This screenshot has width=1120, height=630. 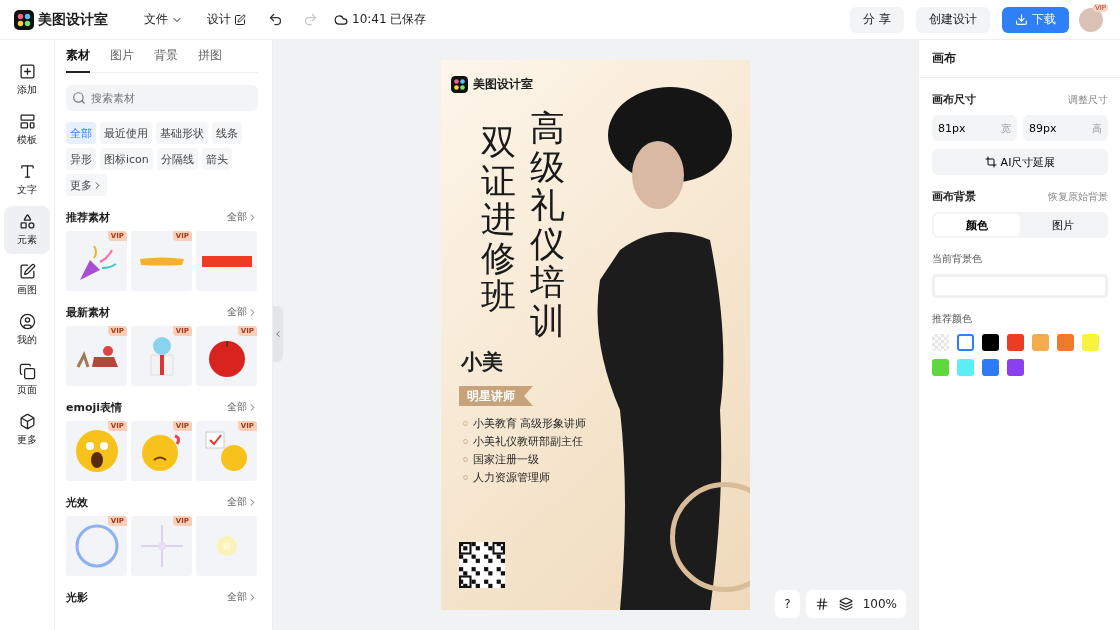 I want to click on filter-chip: 异形, so click(x=81, y=159).